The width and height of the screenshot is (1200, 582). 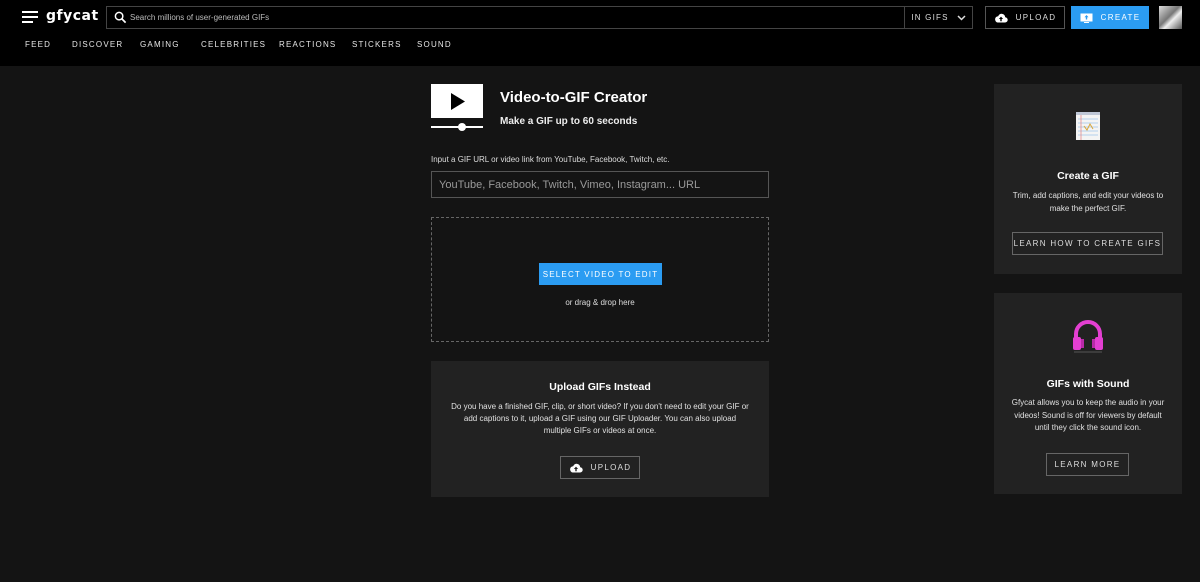 I want to click on gfycat-logo: gfycat, so click(x=72, y=16).